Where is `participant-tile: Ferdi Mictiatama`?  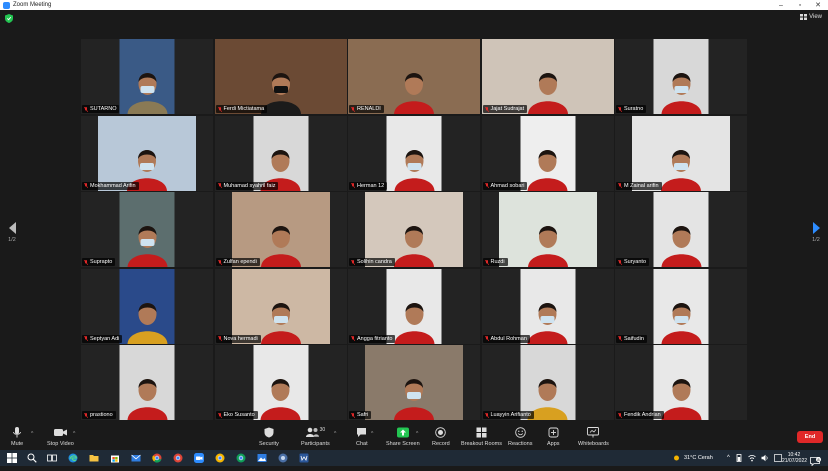
participant-tile: Ferdi Mictiatama is located at coordinates (280, 76).